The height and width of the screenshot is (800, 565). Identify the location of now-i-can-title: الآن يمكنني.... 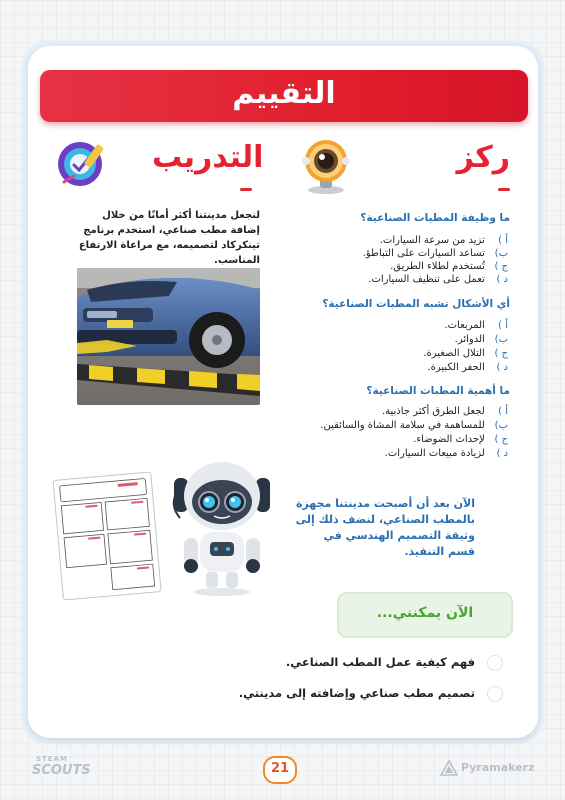
(425, 613).